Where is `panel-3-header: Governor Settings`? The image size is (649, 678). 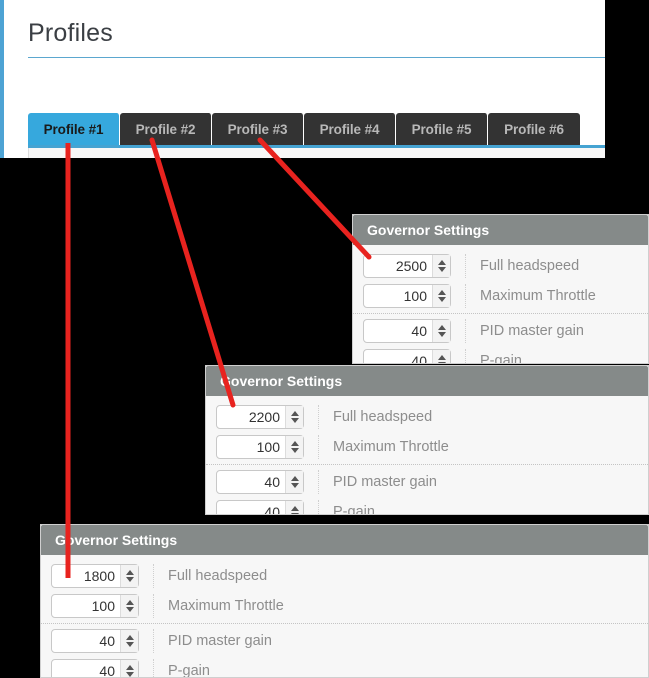 panel-3-header: Governor Settings is located at coordinates (344, 540).